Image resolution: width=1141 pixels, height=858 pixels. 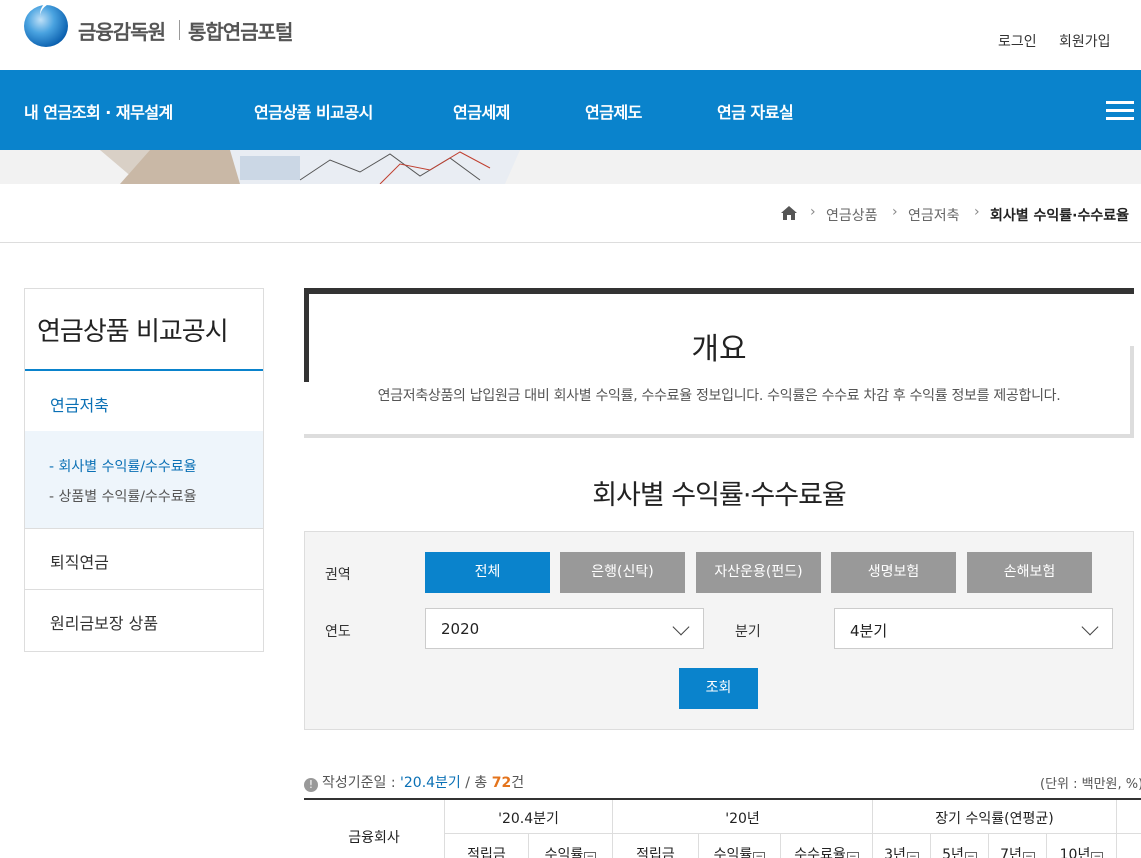 I want to click on sidebar-subitem-company: - 회사별 수익률/수수료율, so click(x=122, y=466).